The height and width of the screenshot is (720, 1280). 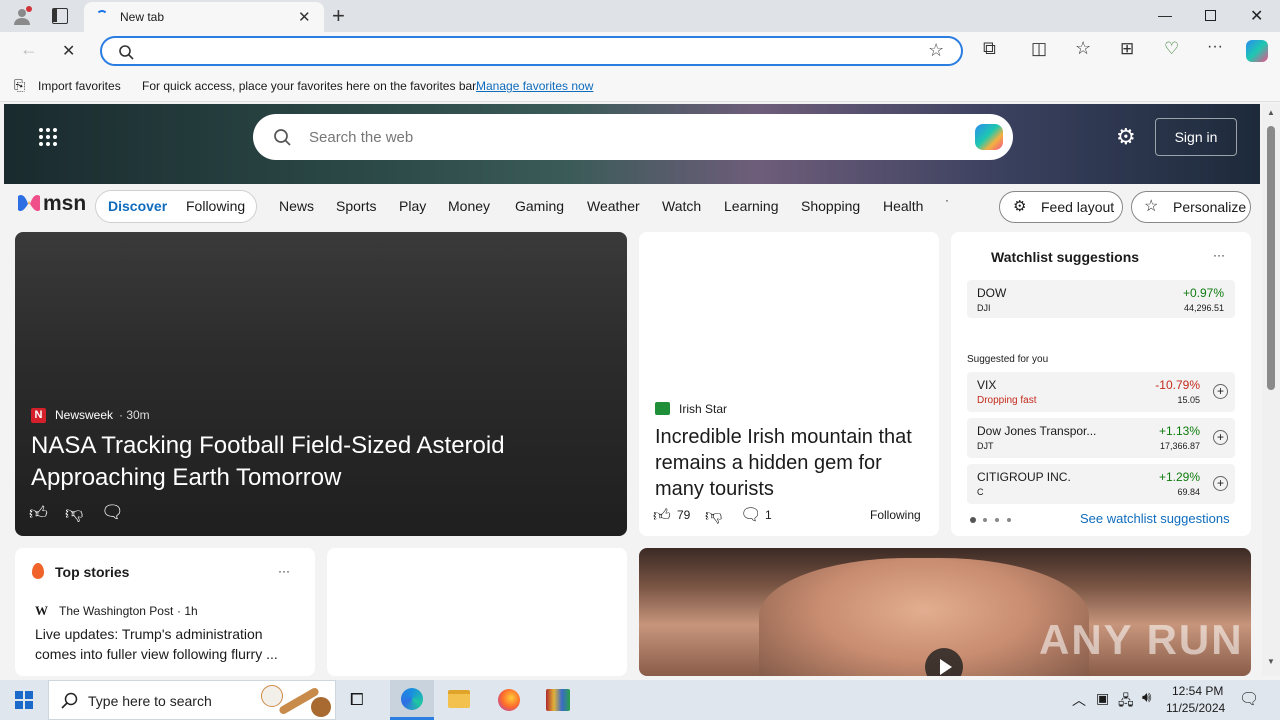 What do you see at coordinates (1219, 255) in the screenshot?
I see `watchlist-more-icon: ···` at bounding box center [1219, 255].